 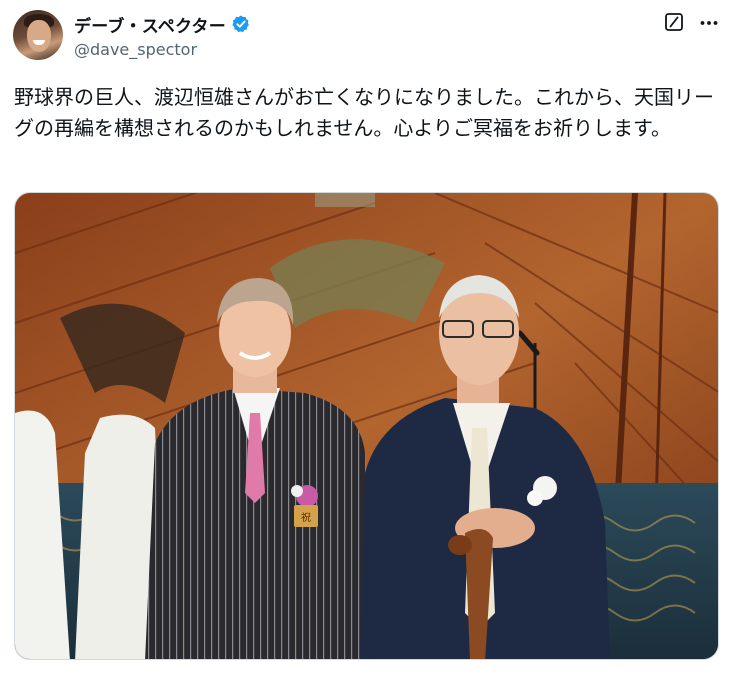 What do you see at coordinates (306, 517) in the screenshot?
I see `photo-badge-text: 祝` at bounding box center [306, 517].